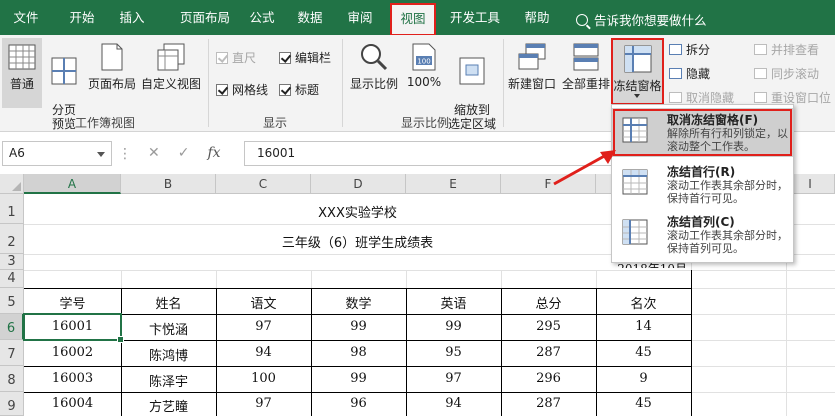  What do you see at coordinates (760, 49) in the screenshot?
I see `side-by-side-icon` at bounding box center [760, 49].